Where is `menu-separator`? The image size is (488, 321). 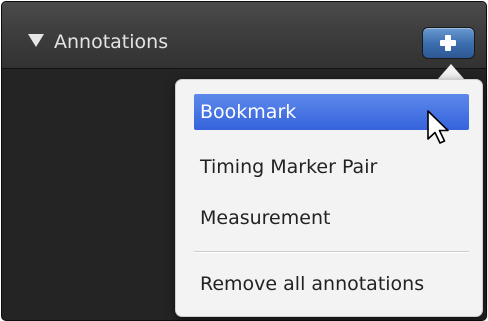
menu-separator is located at coordinates (331, 252).